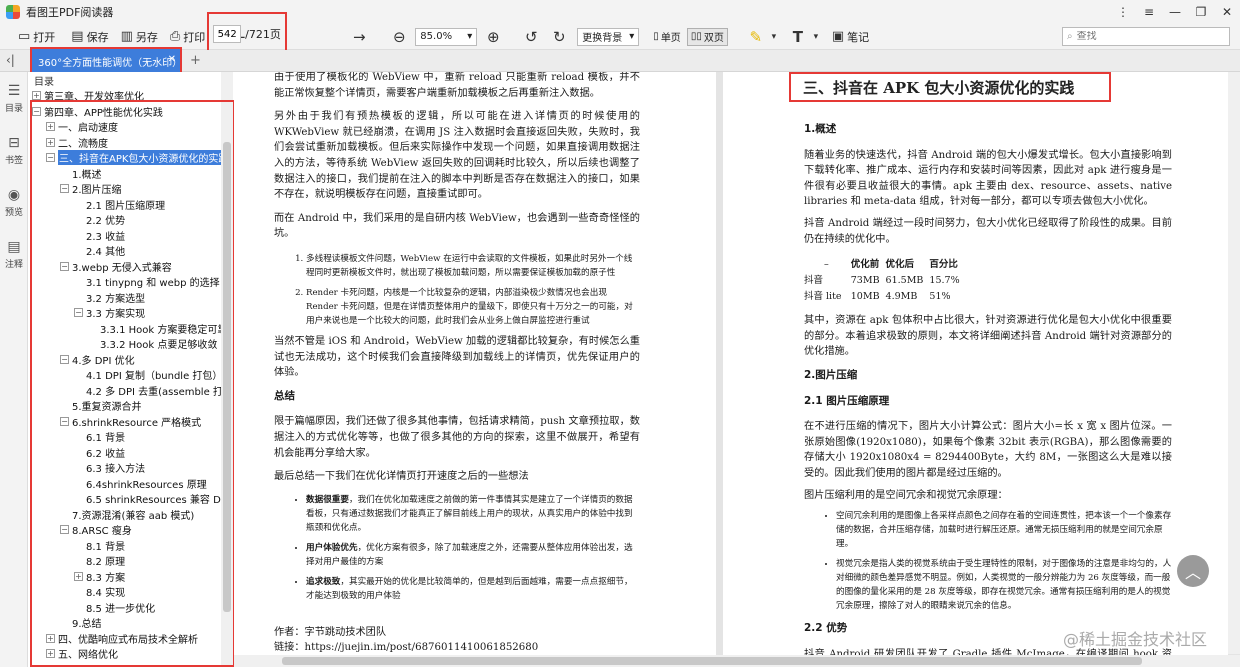  Describe the element at coordinates (493, 37) in the screenshot. I see `zoom-in-button: ⊕` at that location.